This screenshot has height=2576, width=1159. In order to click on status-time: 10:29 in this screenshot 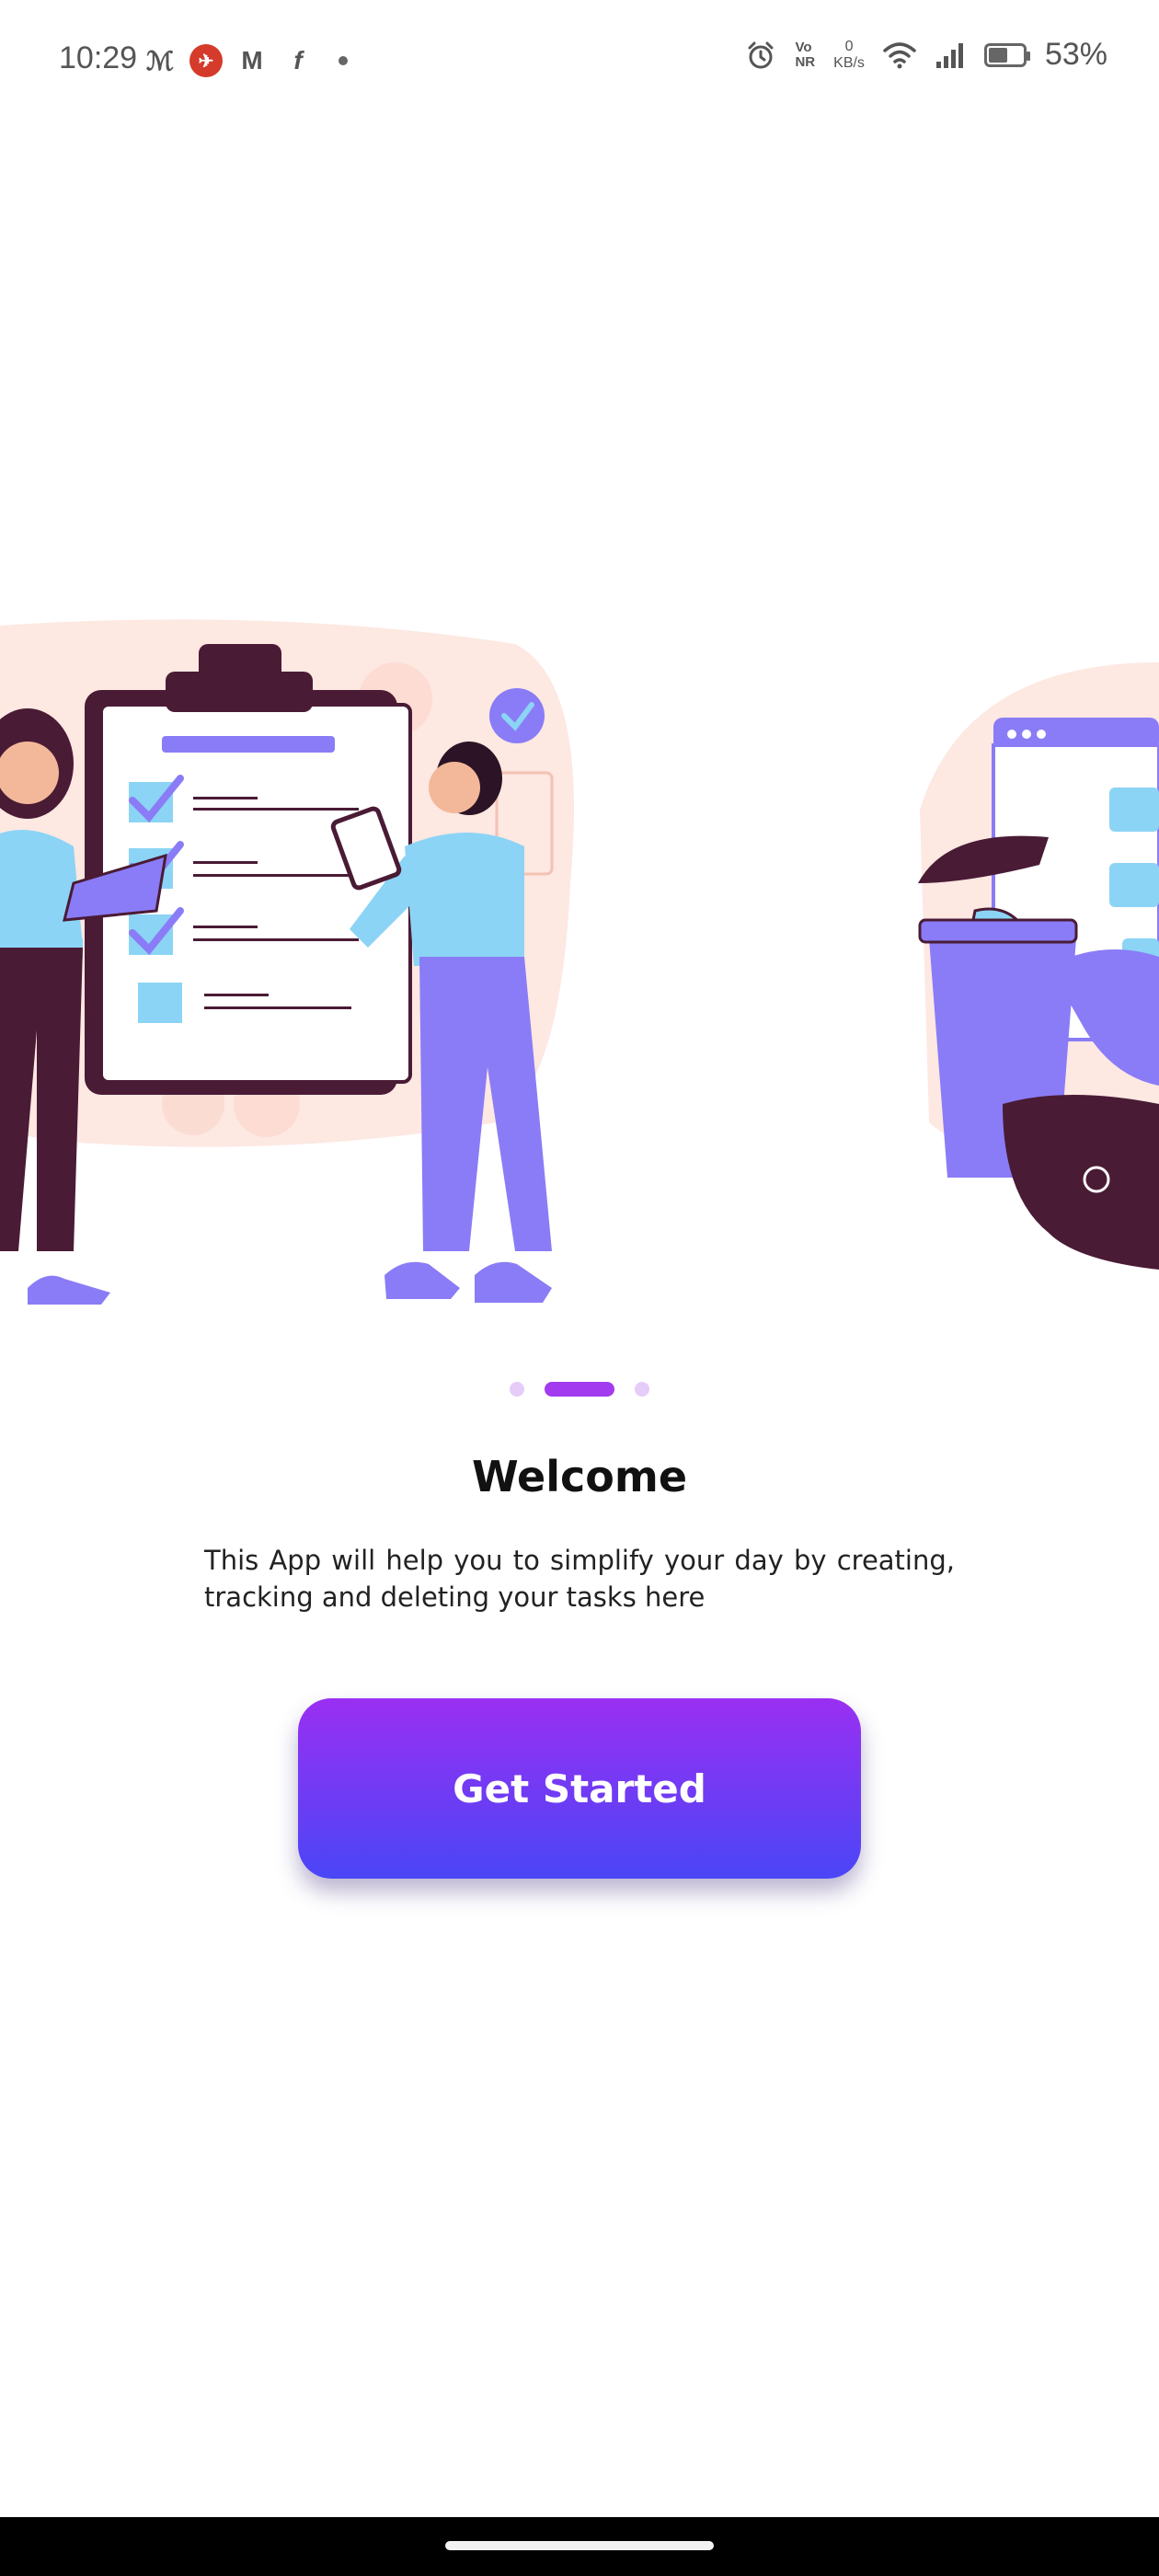, I will do `click(98, 57)`.